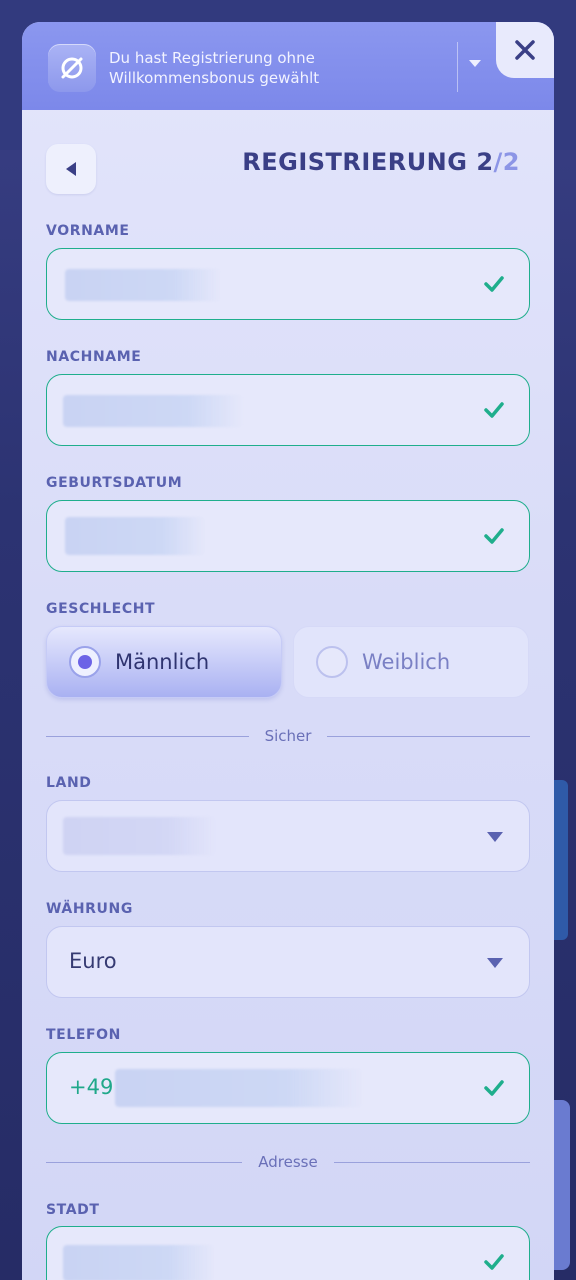 The height and width of the screenshot is (1280, 576). Describe the element at coordinates (288, 836) in the screenshot. I see `land-select` at that location.